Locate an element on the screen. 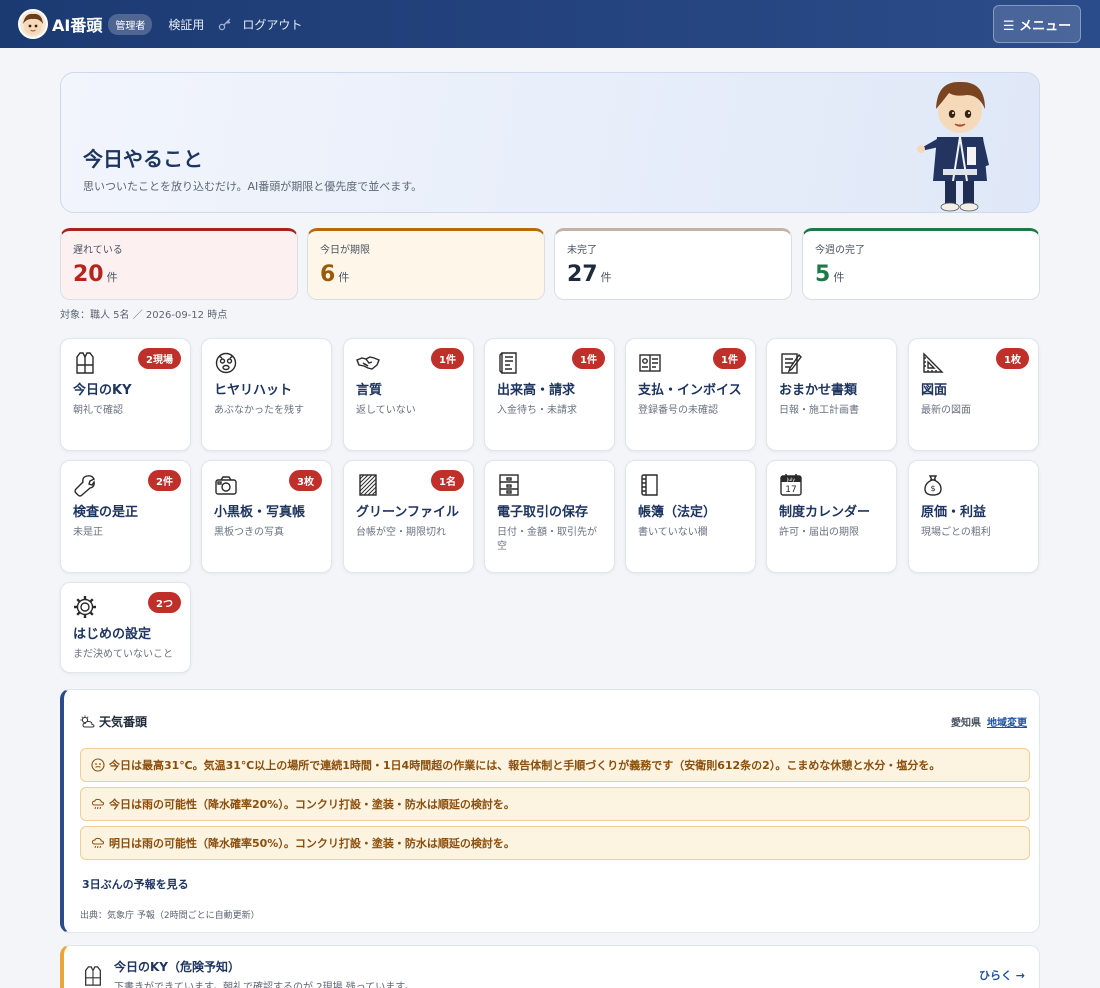 This screenshot has height=988, width=1100. forecast-link: 3日ぶんの予報を見る is located at coordinates (135, 884).